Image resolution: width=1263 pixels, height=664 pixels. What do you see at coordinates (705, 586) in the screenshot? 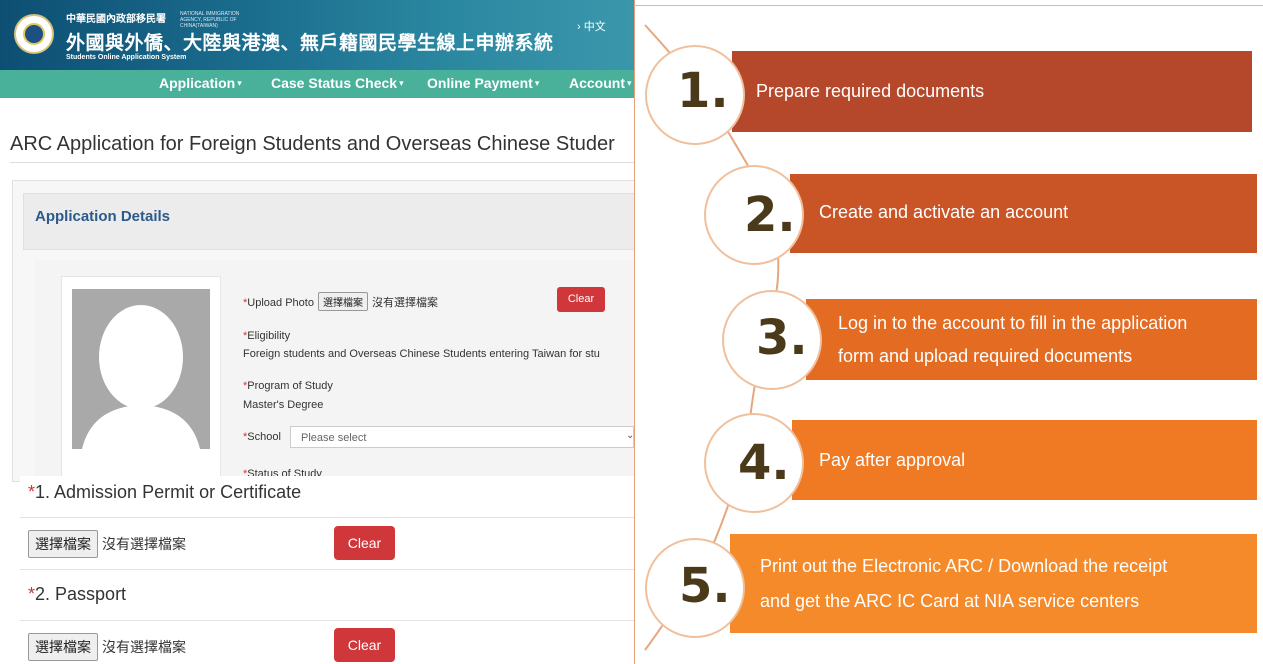
I see `step-5-number: 5.` at bounding box center [705, 586].